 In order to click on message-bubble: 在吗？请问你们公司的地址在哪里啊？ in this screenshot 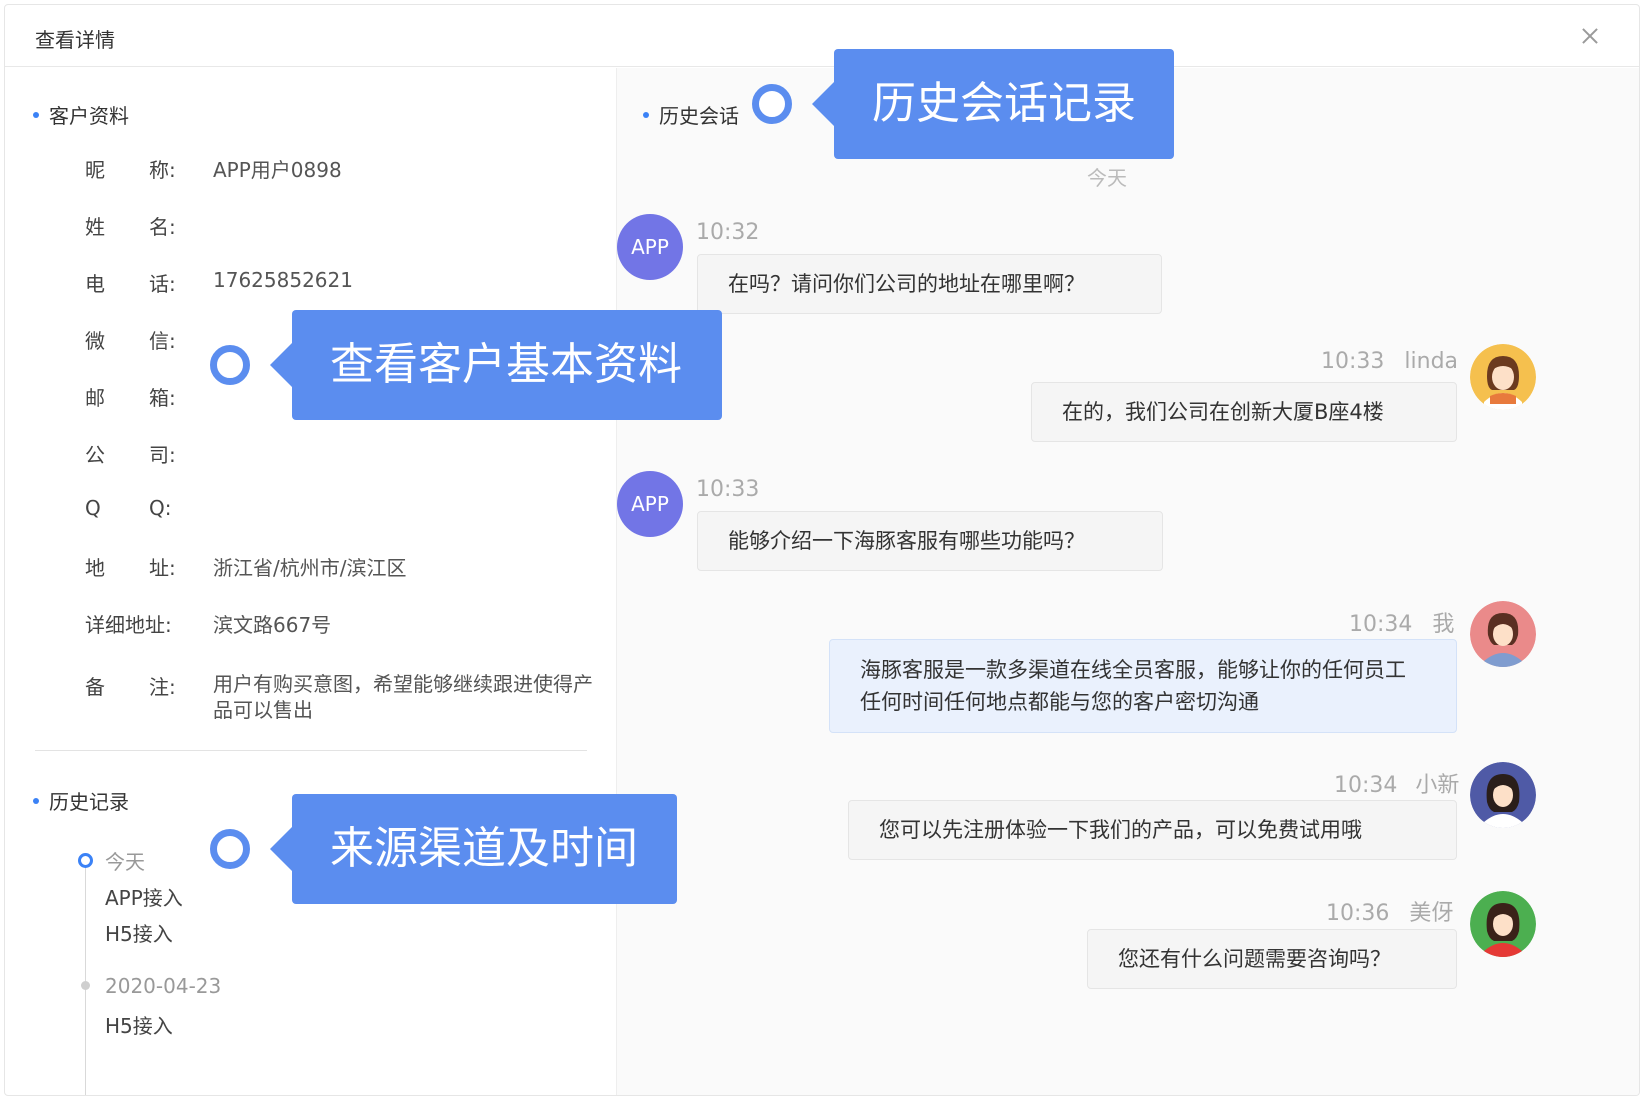, I will do `click(929, 284)`.